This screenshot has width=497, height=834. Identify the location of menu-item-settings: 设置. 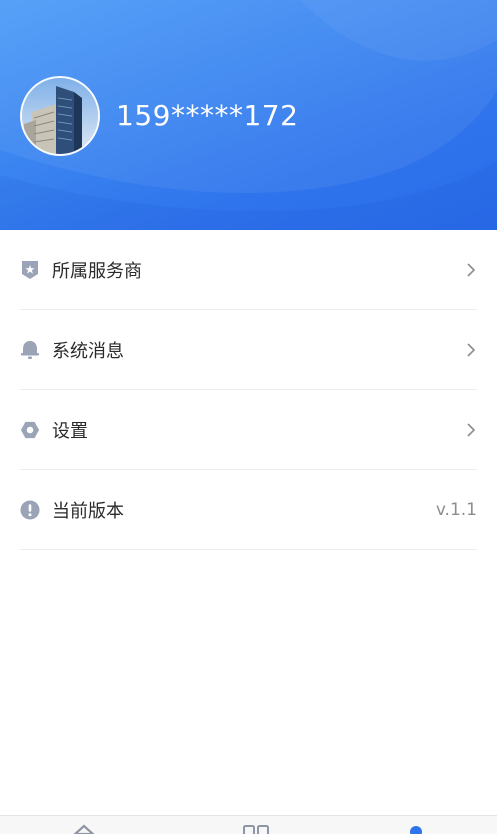
(248, 430).